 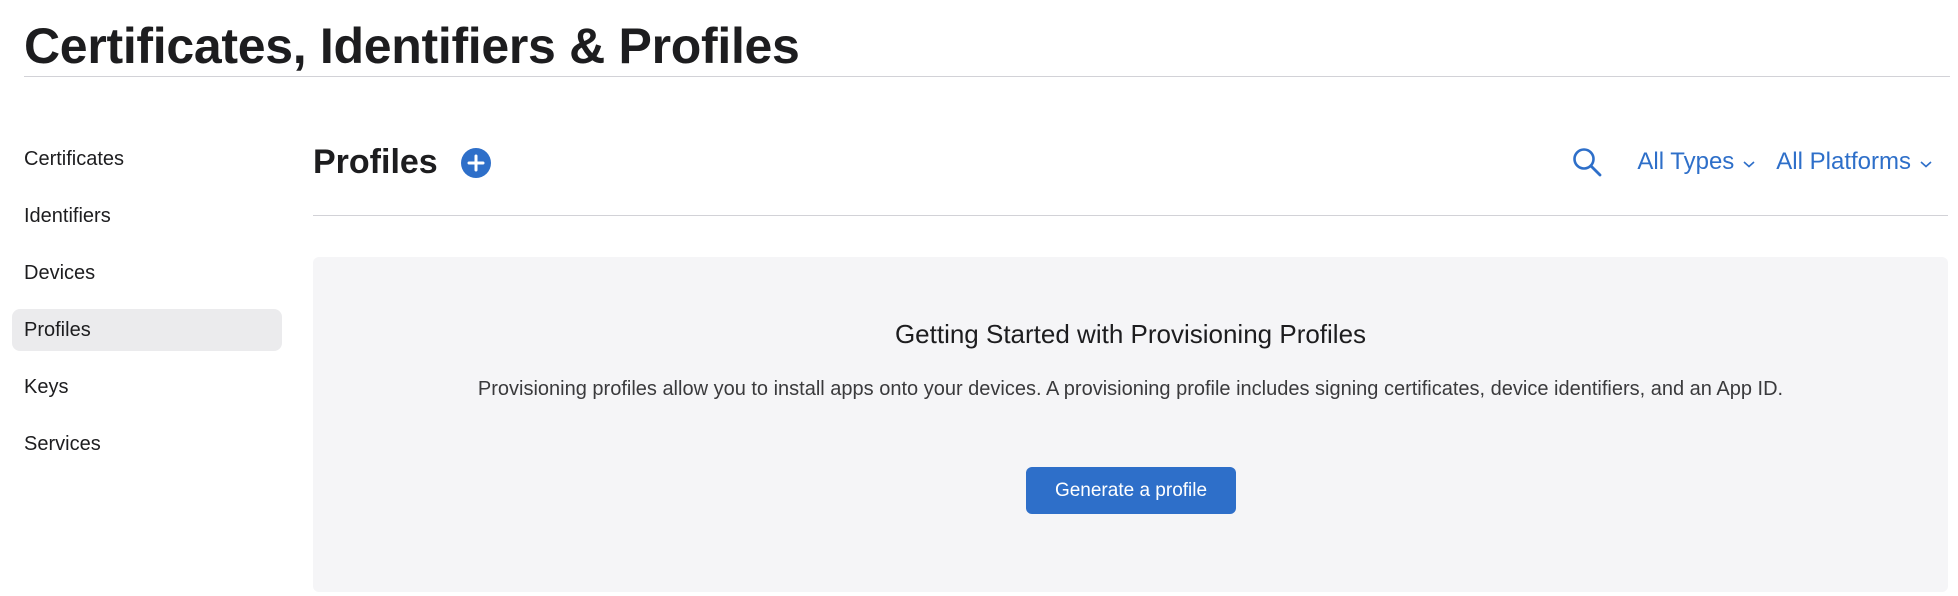 I want to click on sidebar-item-label: Keys, so click(x=46, y=386).